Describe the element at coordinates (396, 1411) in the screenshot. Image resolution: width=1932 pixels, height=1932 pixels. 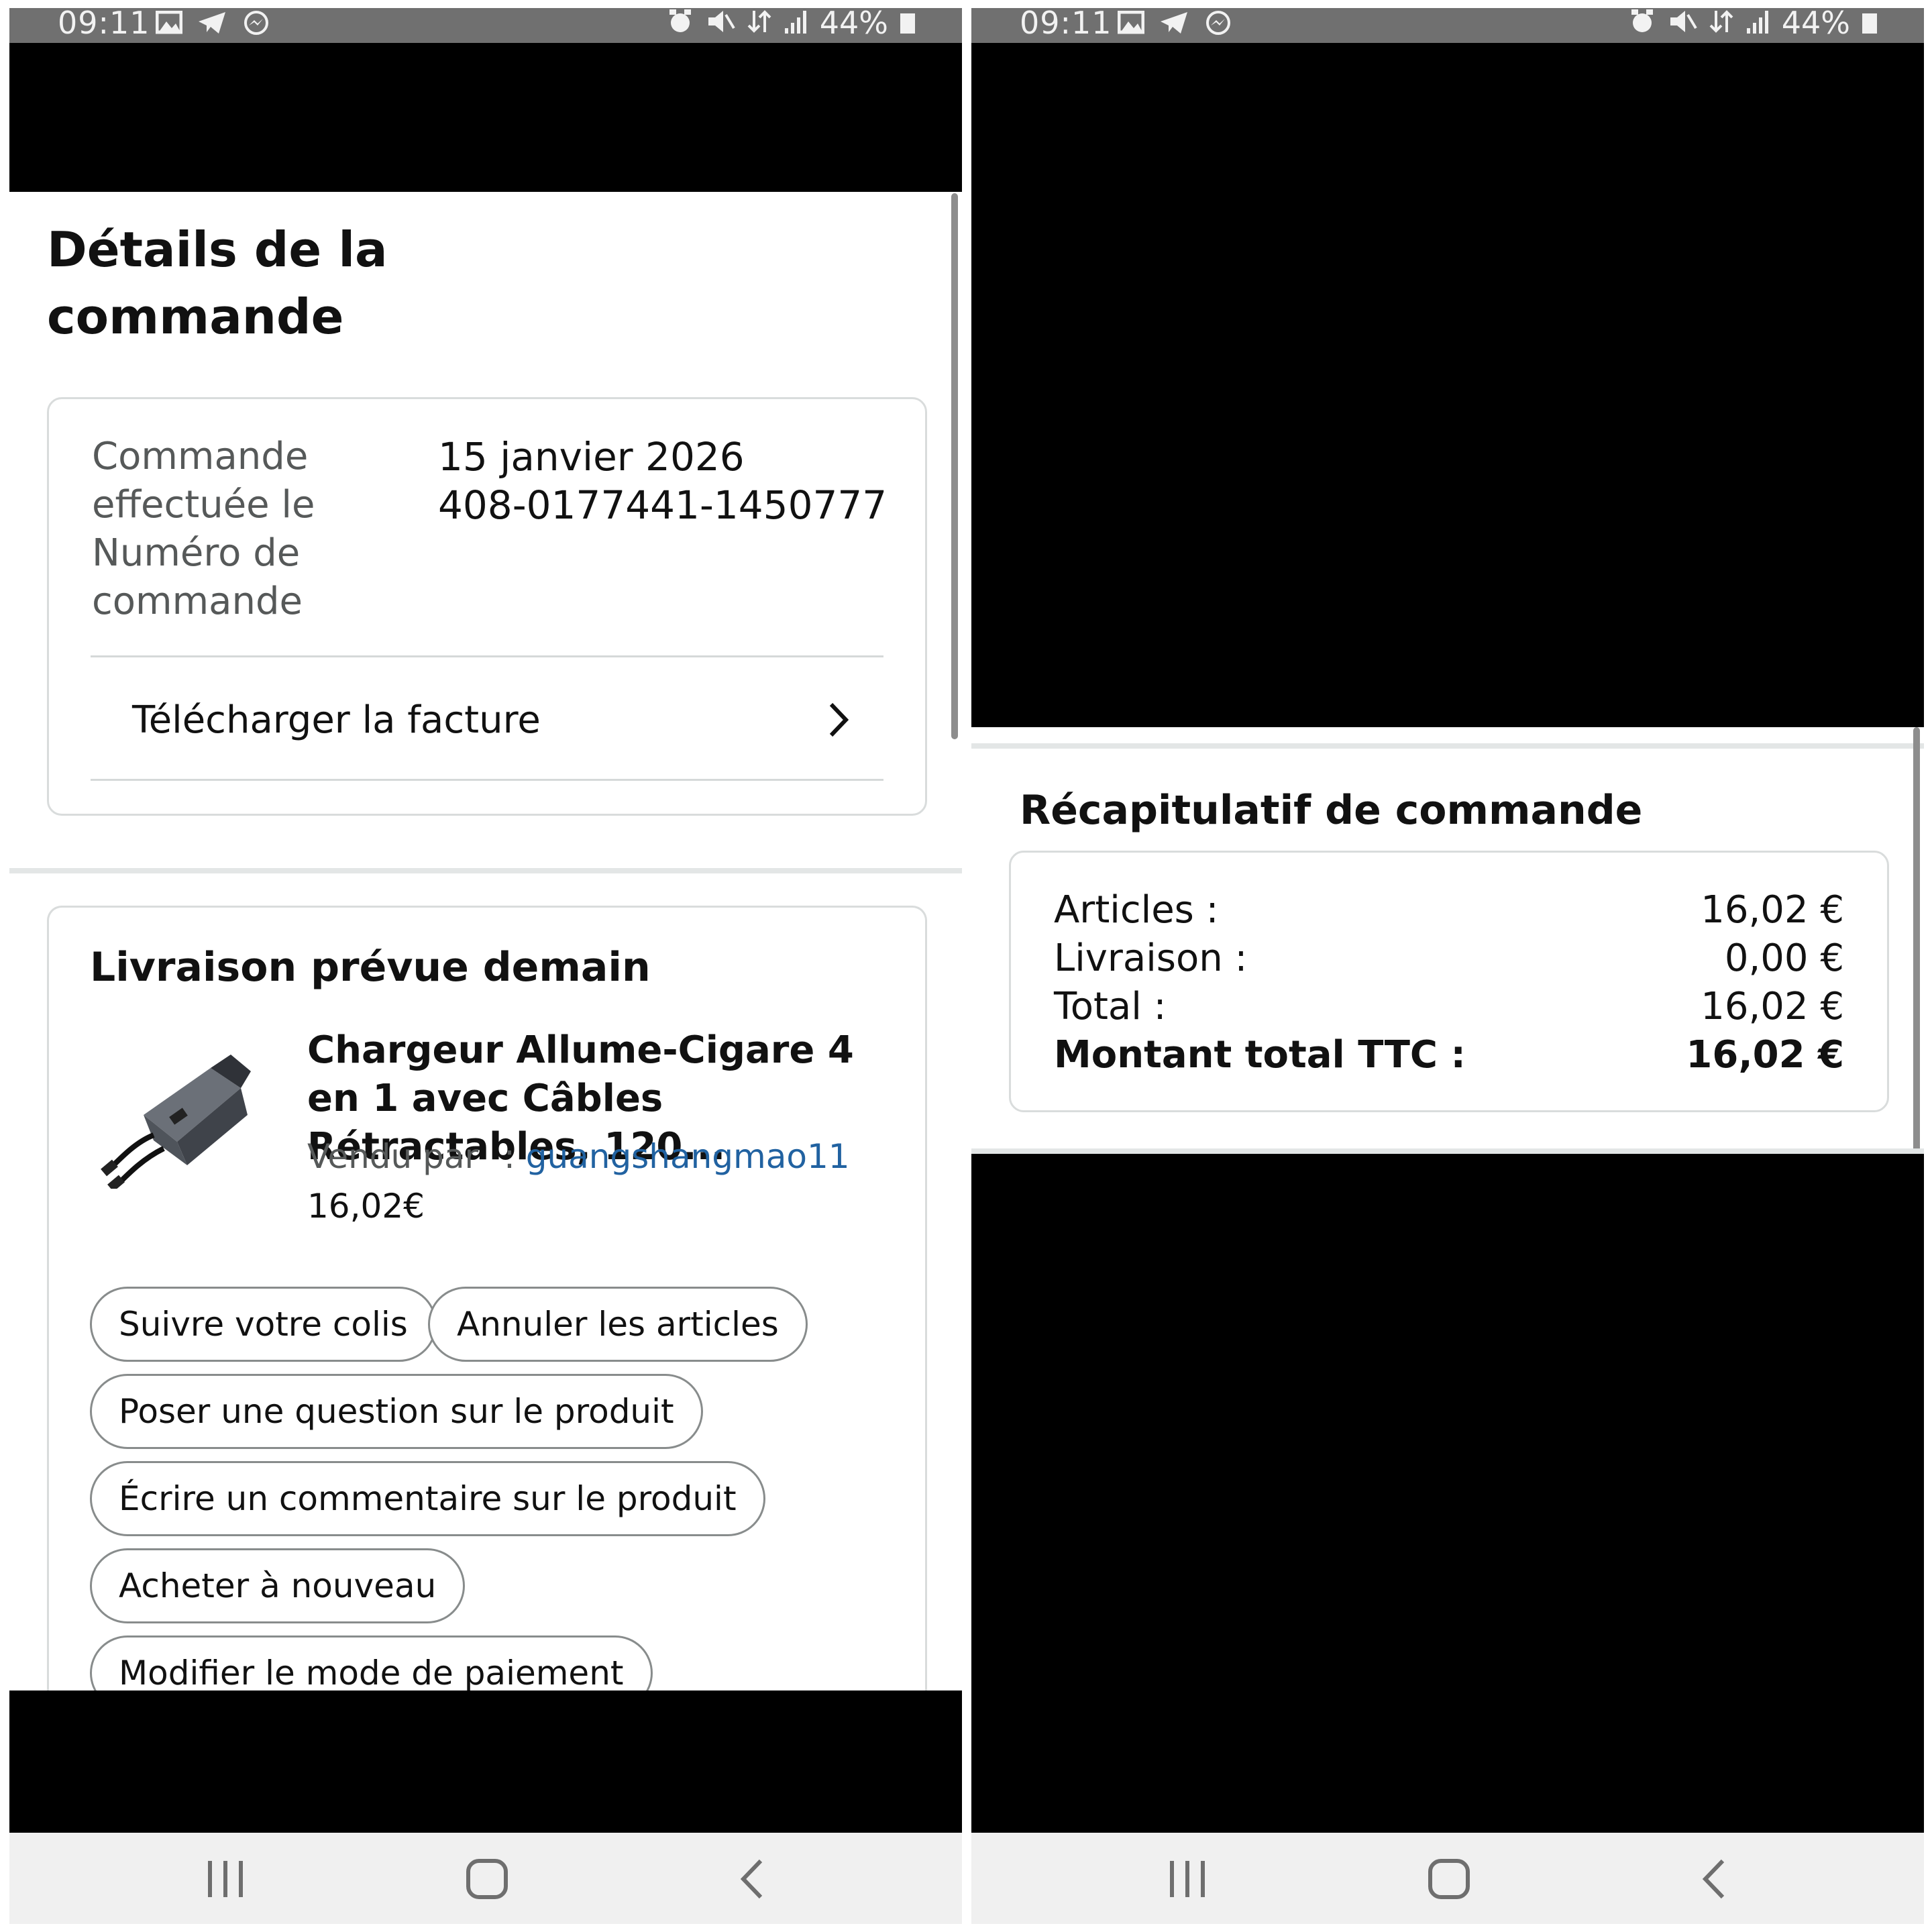
I see `ask-product-question-button: Poser une question sur le produit` at that location.